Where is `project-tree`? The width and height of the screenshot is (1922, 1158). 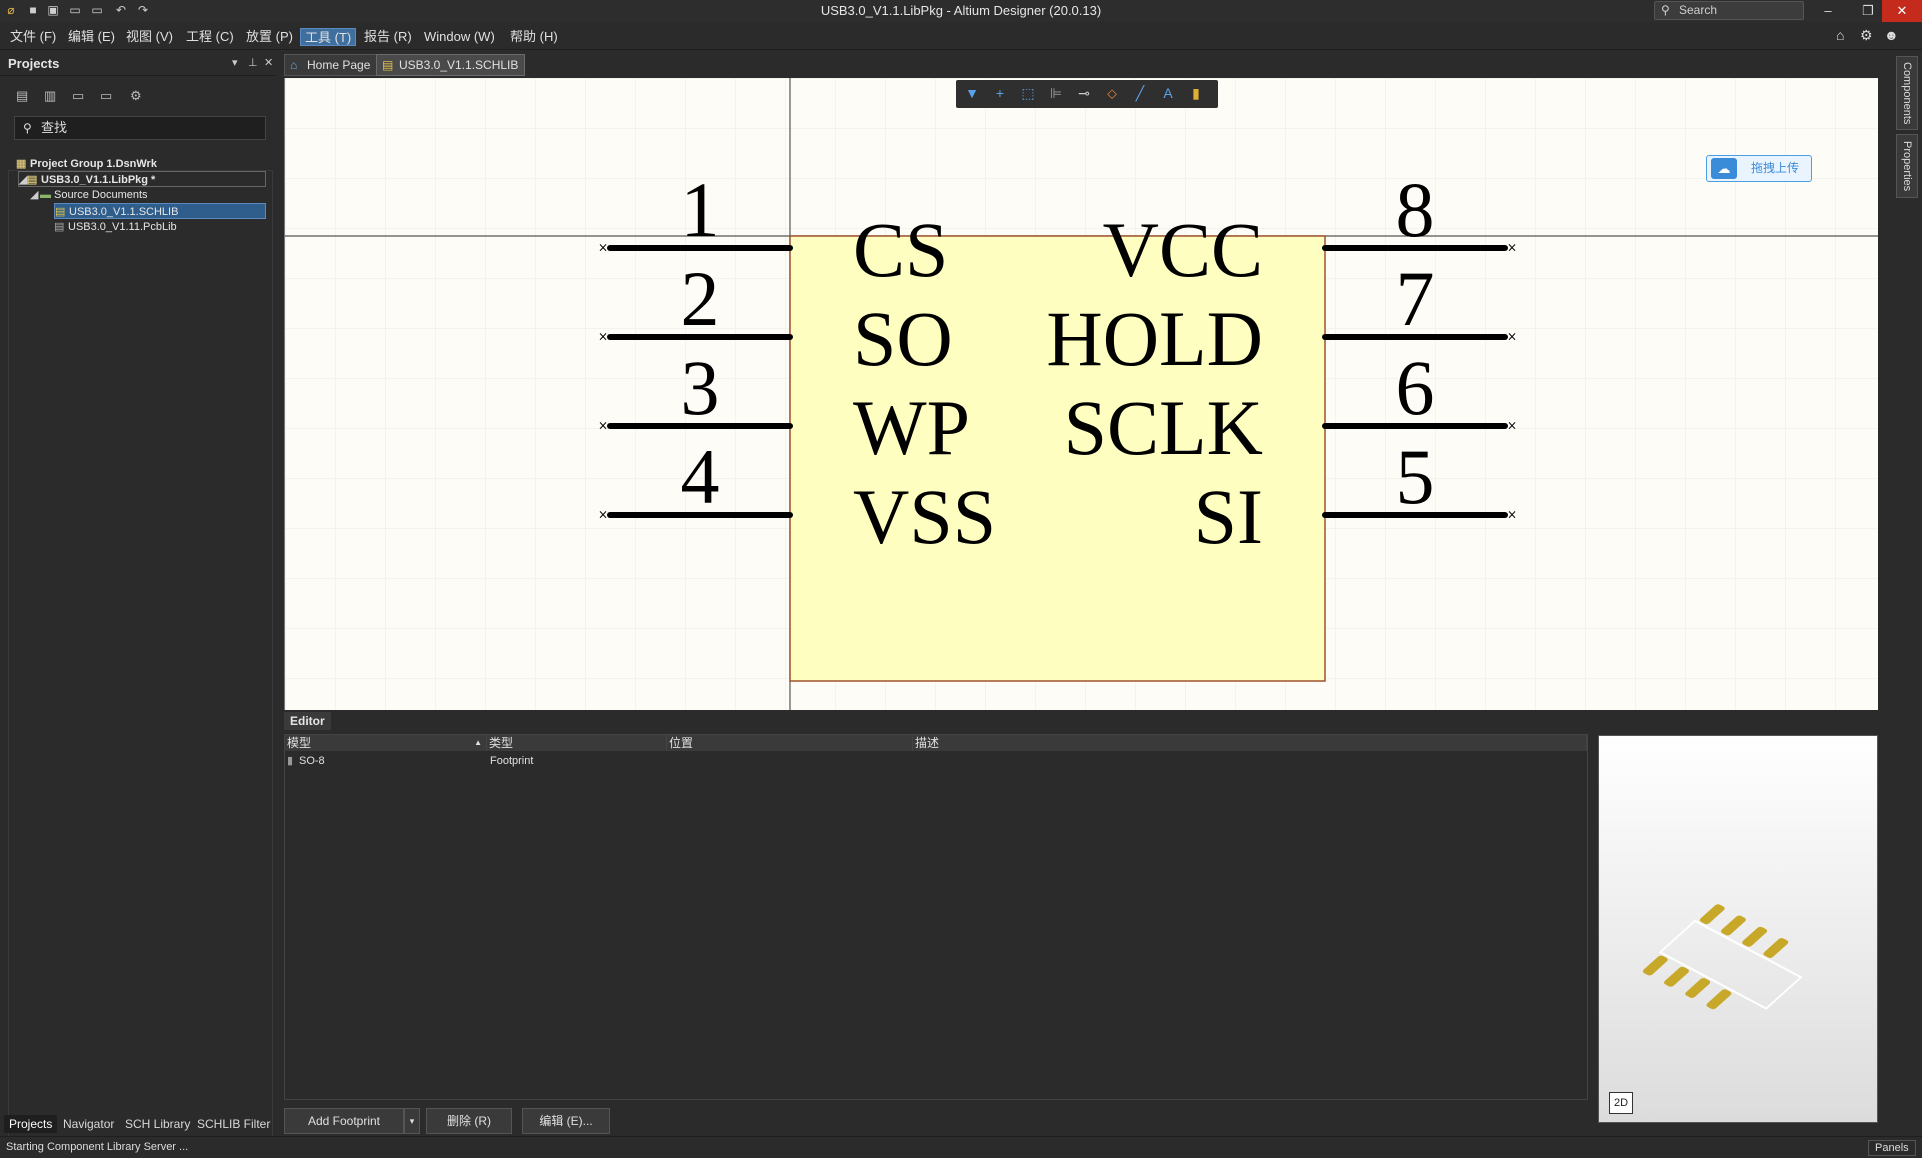
project-tree is located at coordinates (140, 664).